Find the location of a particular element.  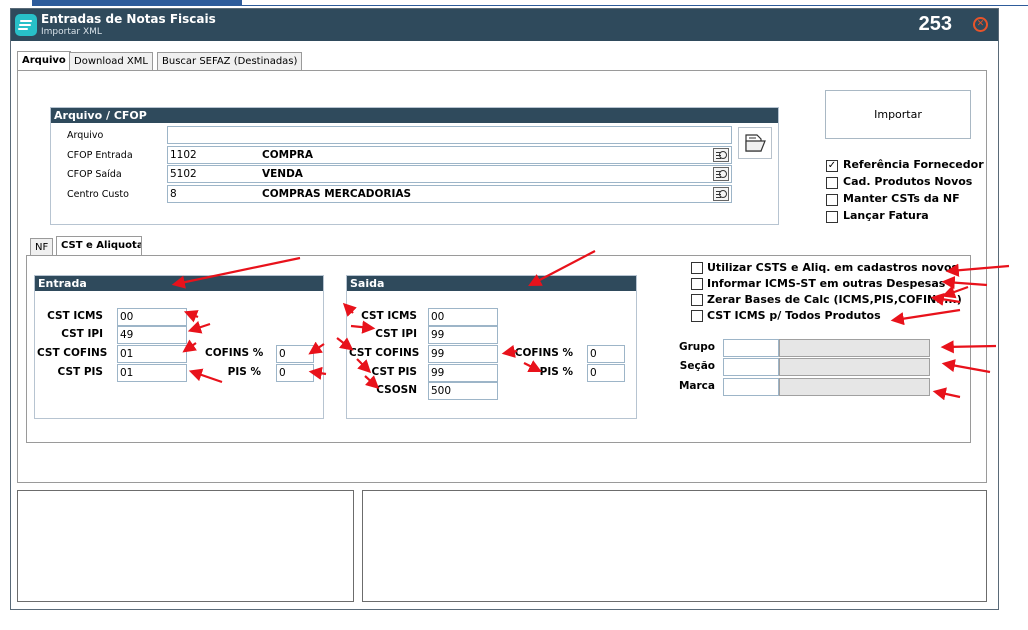

window-title: Entradas de Notas Fiscais is located at coordinates (128, 19).